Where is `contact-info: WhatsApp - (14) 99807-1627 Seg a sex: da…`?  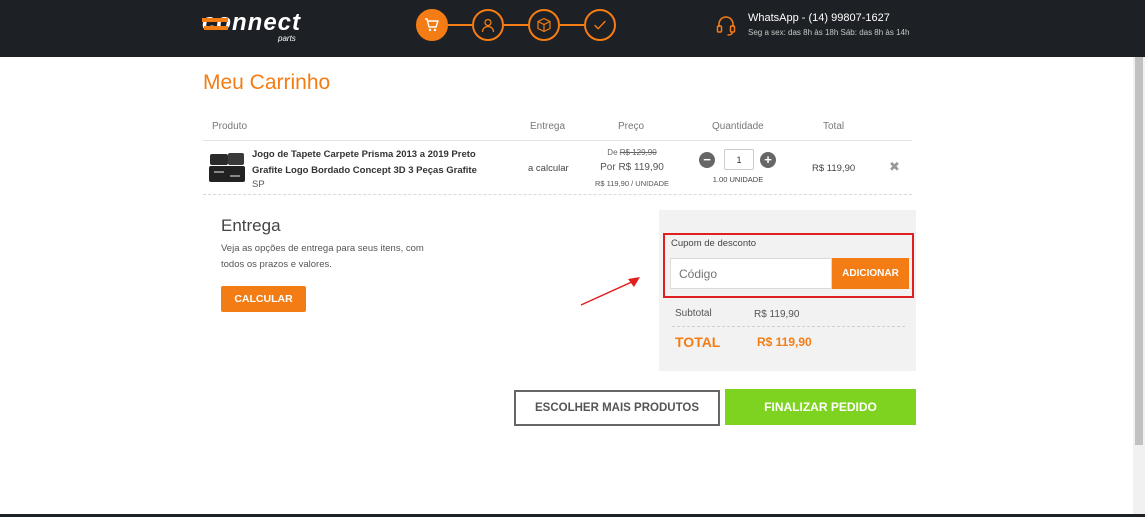 contact-info: WhatsApp - (14) 99807-1627 Seg a sex: da… is located at coordinates (831, 27).